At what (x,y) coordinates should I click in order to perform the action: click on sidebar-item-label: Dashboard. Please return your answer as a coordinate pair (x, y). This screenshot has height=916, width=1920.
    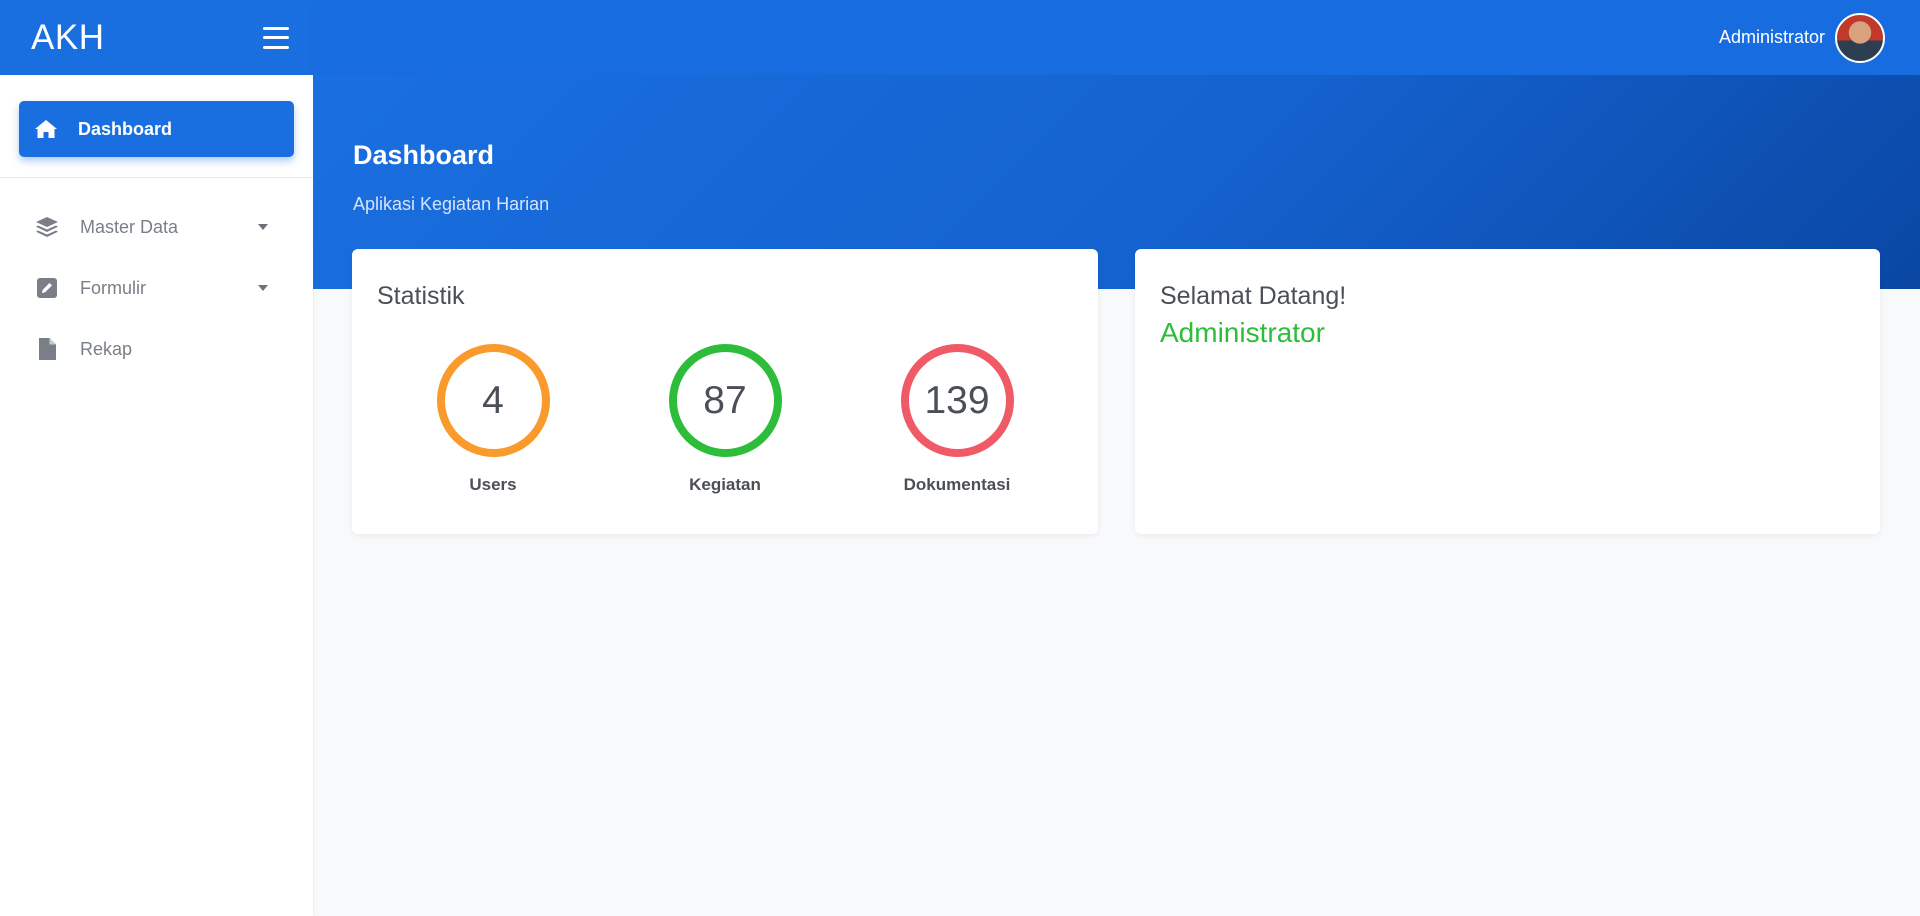
    Looking at the image, I should click on (125, 128).